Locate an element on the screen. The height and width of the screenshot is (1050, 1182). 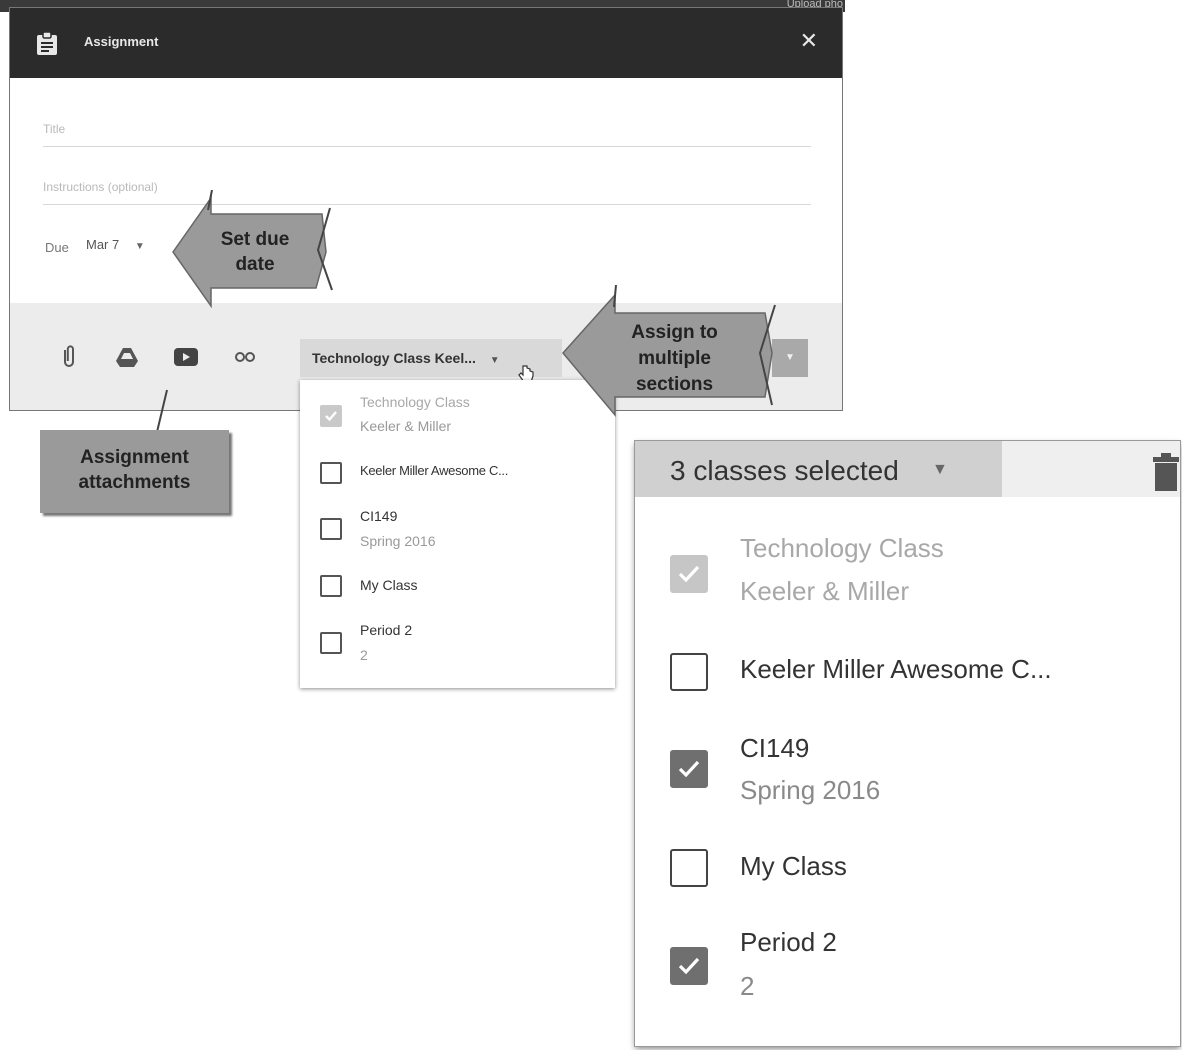
drive-icon is located at coordinates (127, 357).